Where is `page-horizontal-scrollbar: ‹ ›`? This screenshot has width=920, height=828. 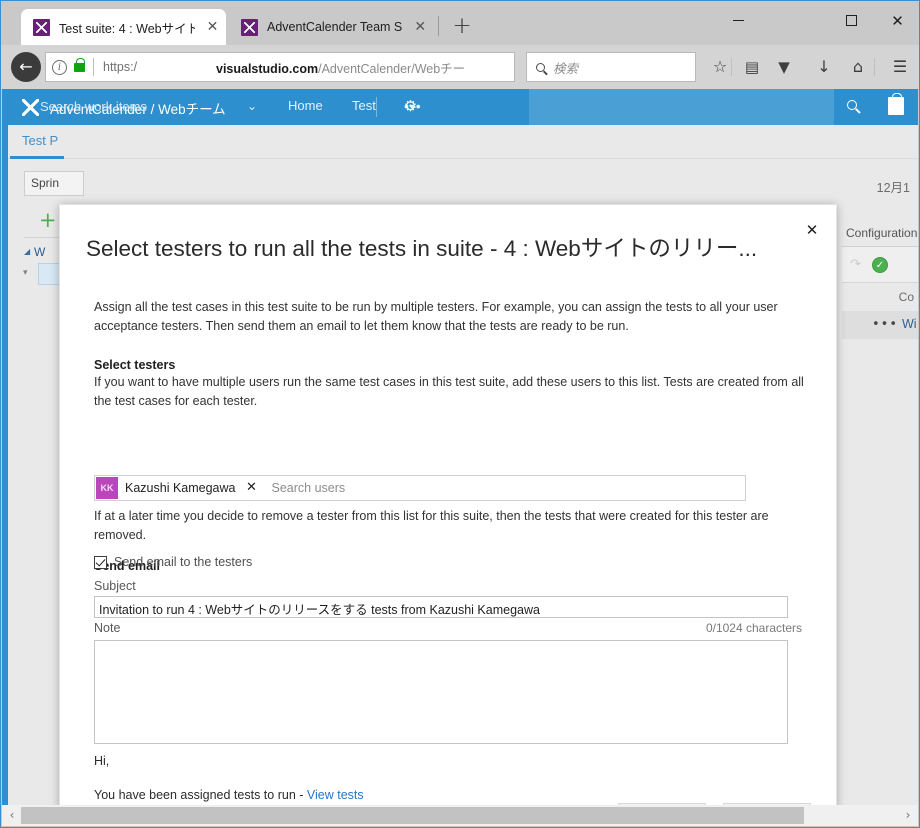 page-horizontal-scrollbar: ‹ › is located at coordinates (460, 815).